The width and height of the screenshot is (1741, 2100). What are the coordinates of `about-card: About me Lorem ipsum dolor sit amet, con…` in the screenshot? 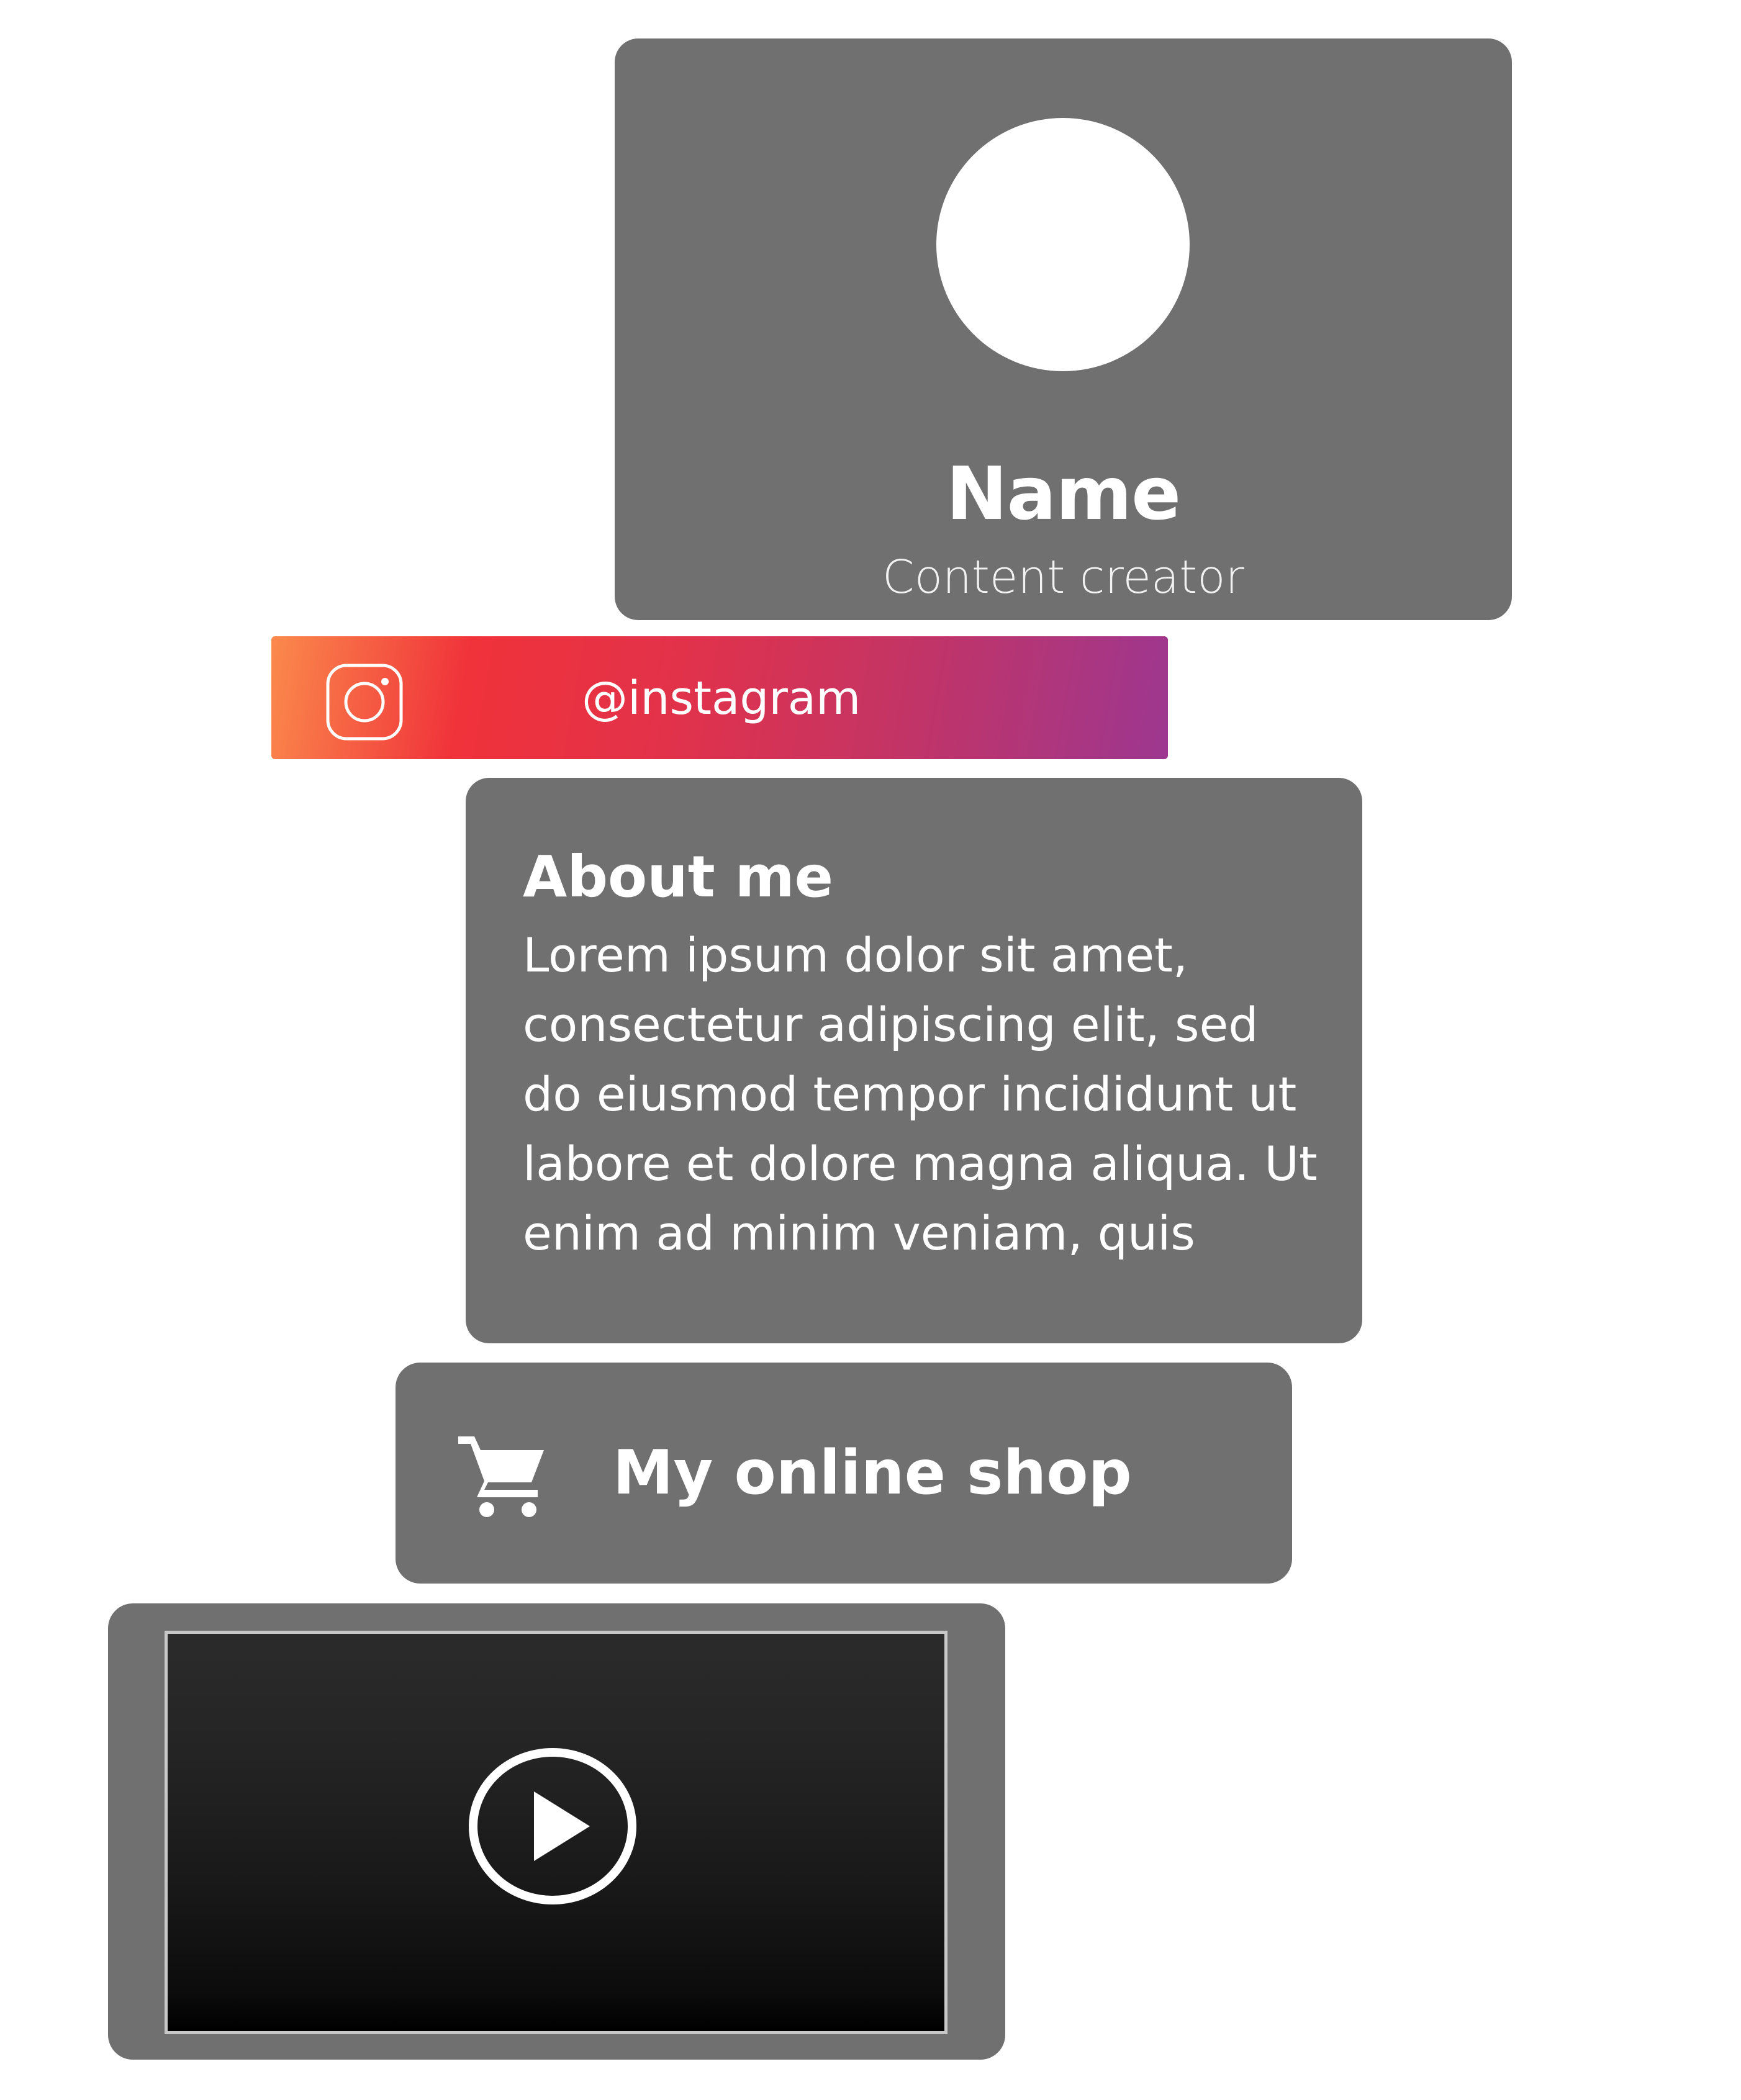 It's located at (914, 1060).